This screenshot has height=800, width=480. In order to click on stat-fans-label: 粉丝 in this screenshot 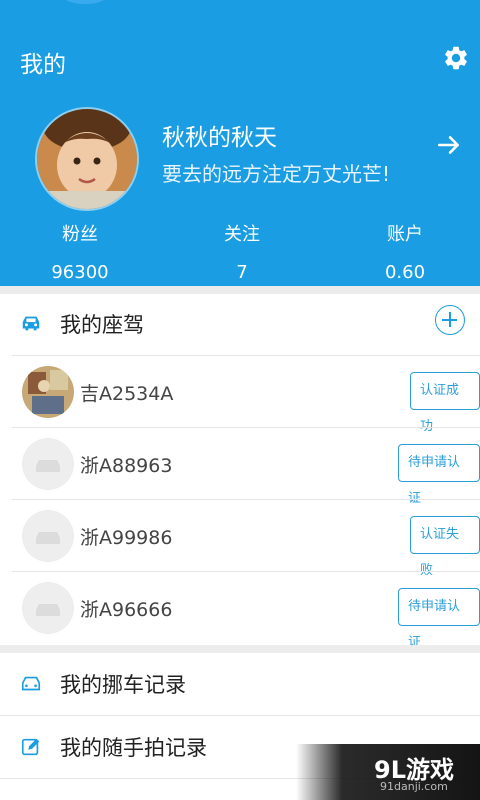, I will do `click(80, 234)`.